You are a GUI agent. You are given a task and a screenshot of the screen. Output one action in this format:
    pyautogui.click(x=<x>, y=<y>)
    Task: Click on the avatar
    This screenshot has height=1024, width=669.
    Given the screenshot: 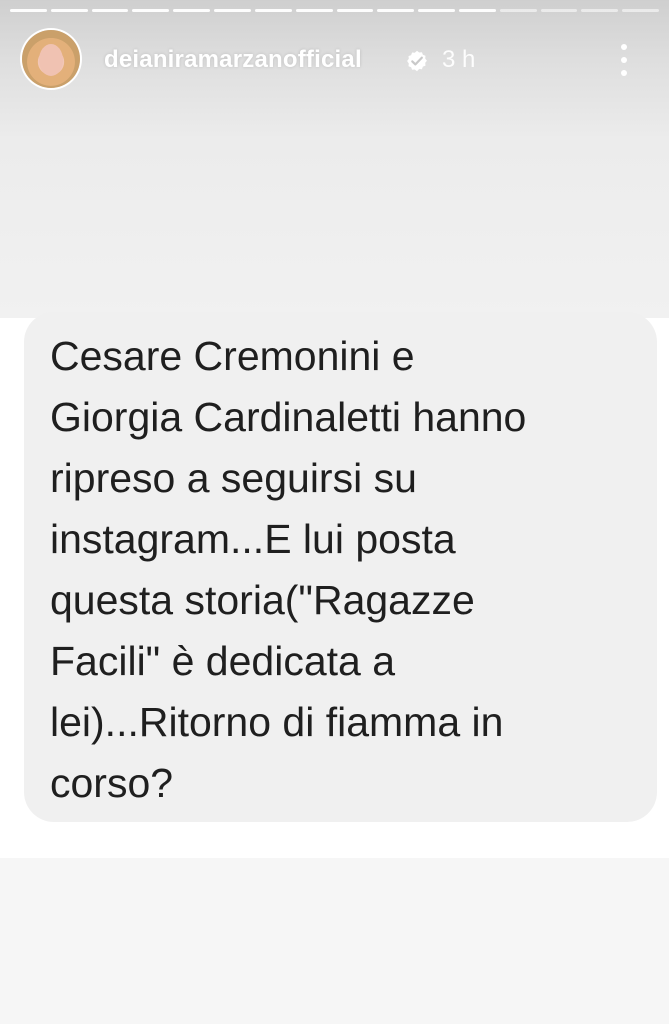 What is the action you would take?
    pyautogui.click(x=51, y=59)
    